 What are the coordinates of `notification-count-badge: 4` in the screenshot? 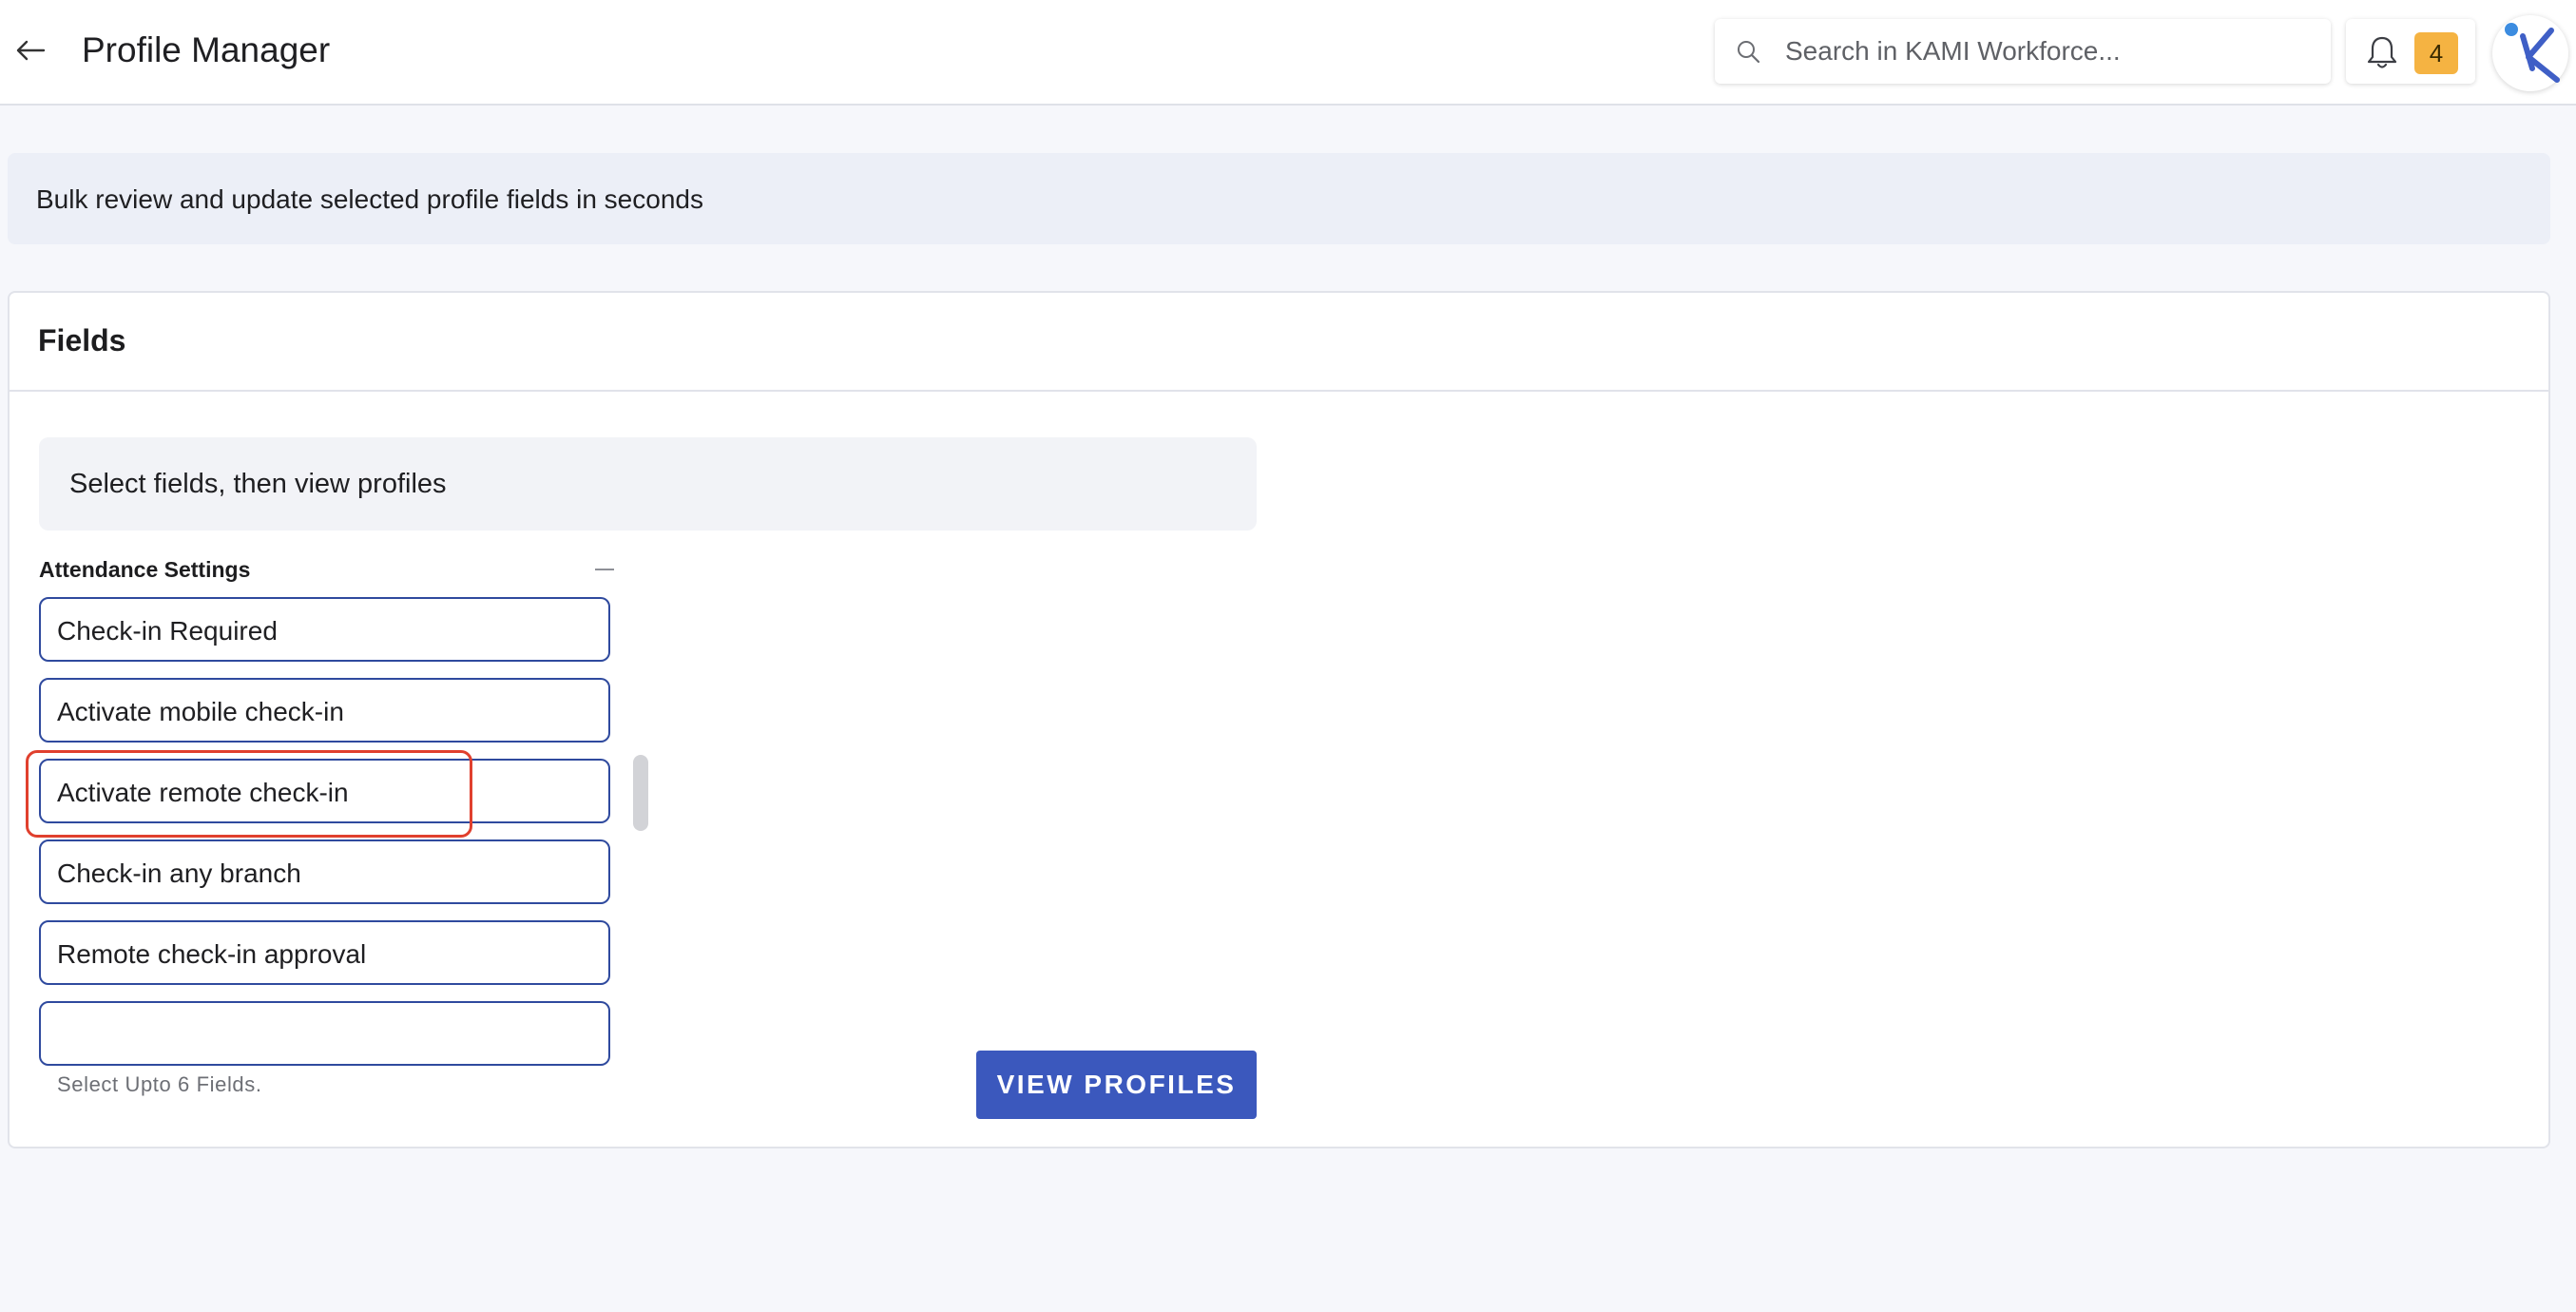 It's located at (2436, 53).